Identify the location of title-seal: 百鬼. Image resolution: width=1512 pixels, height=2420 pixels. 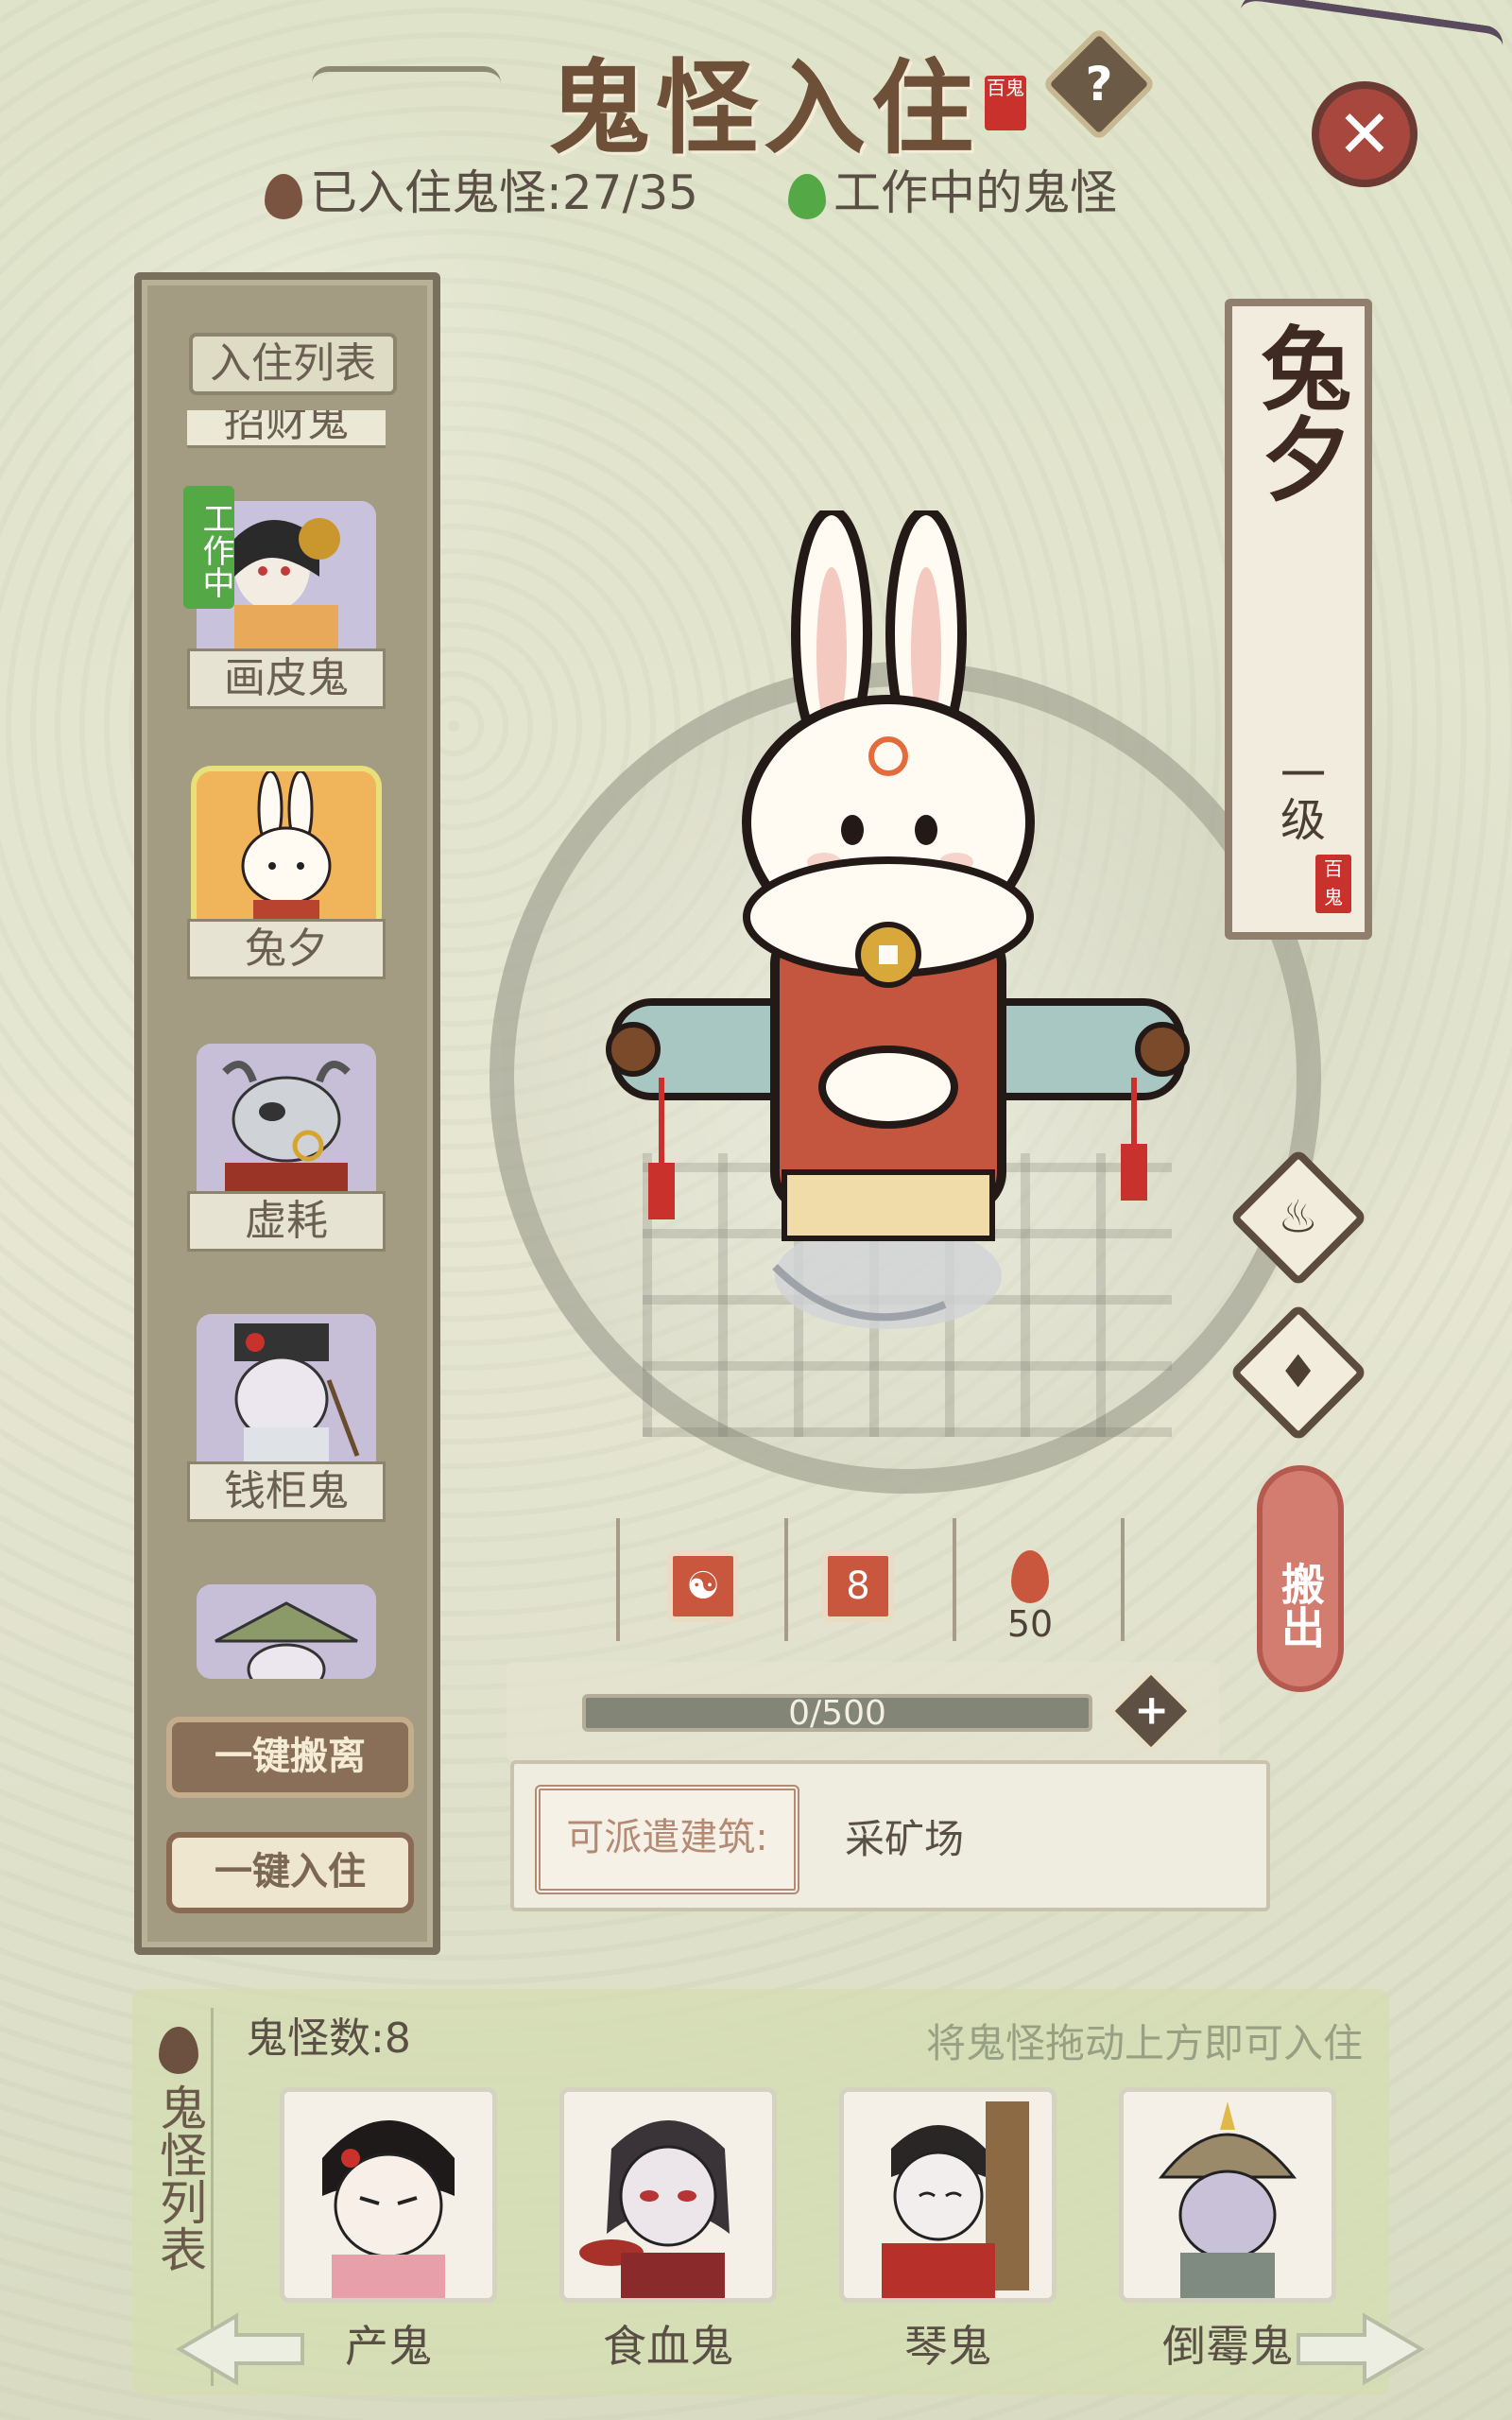
(1005, 103).